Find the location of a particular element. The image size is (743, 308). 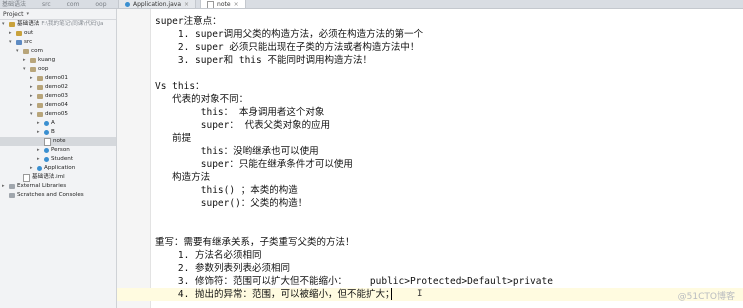

tree-item-note: note is located at coordinates (58, 141).